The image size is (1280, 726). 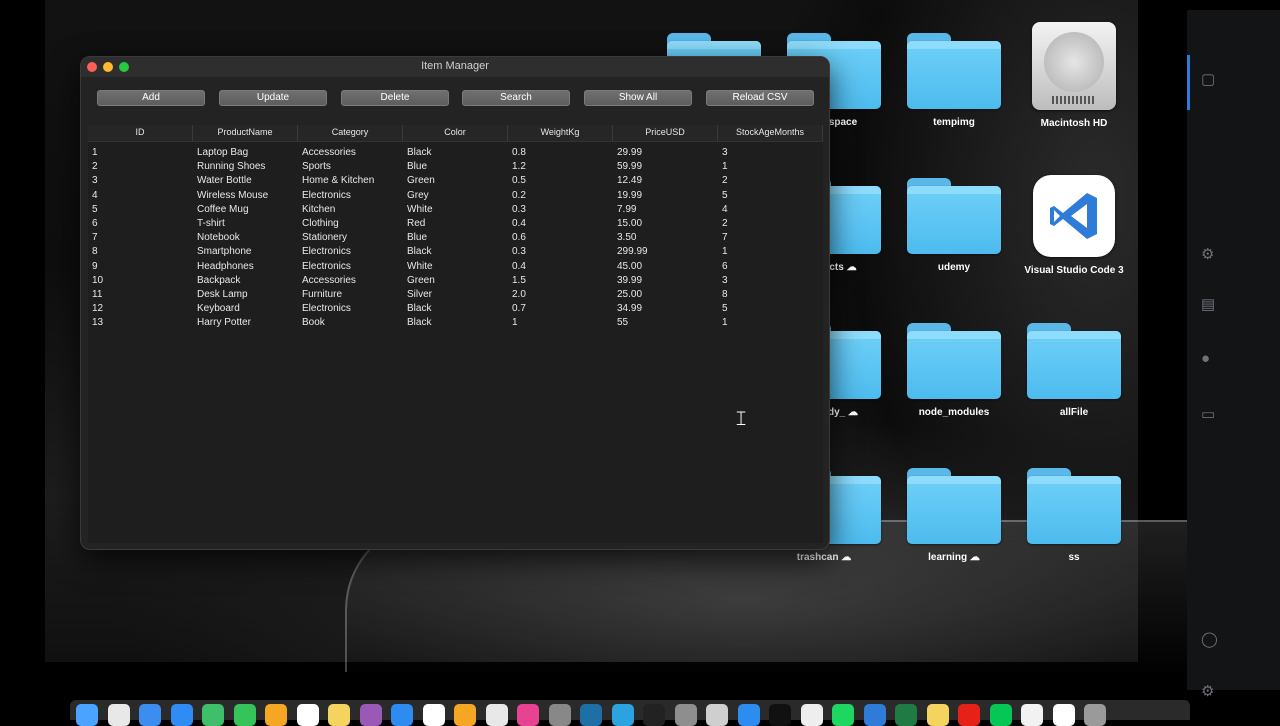 What do you see at coordinates (974, 557) in the screenshot?
I see `cloud-icon: ☁` at bounding box center [974, 557].